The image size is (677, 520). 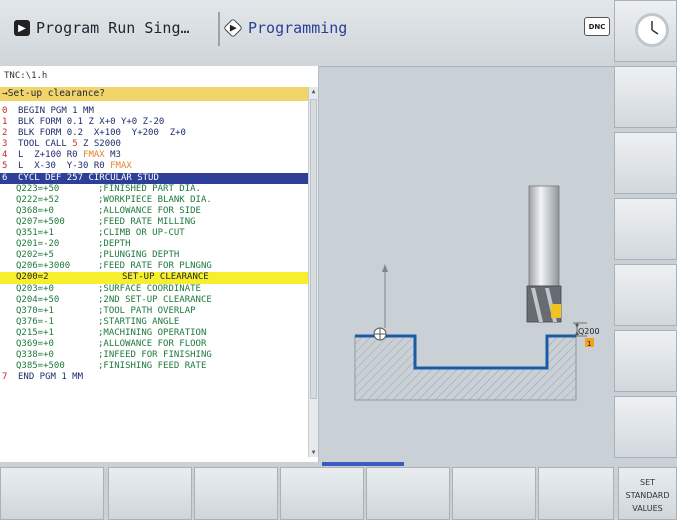 What do you see at coordinates (35, 288) in the screenshot?
I see `parameter-name: Q203=+0` at bounding box center [35, 288].